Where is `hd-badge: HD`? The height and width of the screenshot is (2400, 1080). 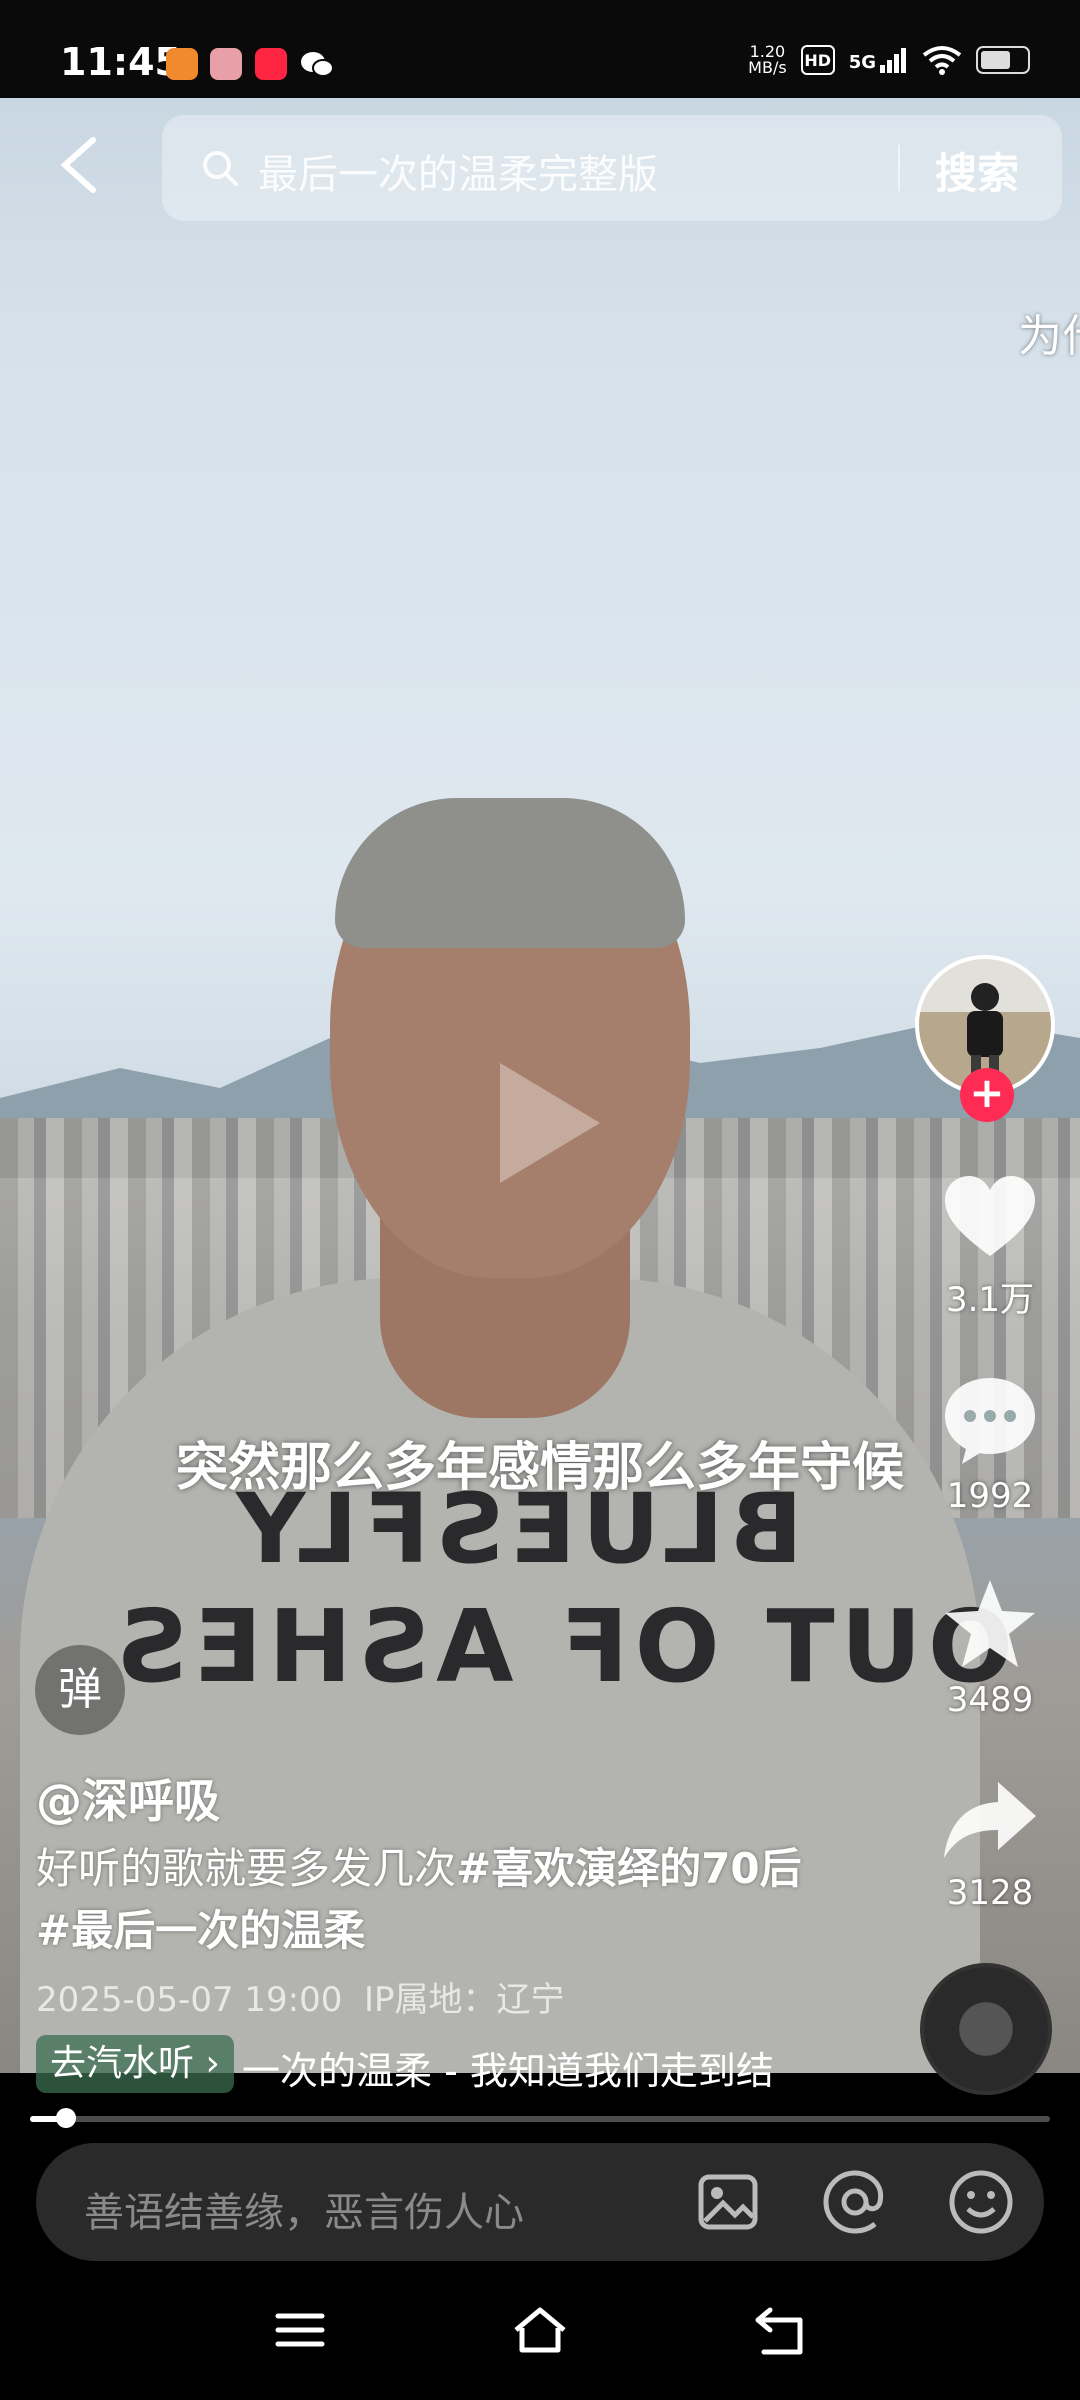 hd-badge: HD is located at coordinates (817, 60).